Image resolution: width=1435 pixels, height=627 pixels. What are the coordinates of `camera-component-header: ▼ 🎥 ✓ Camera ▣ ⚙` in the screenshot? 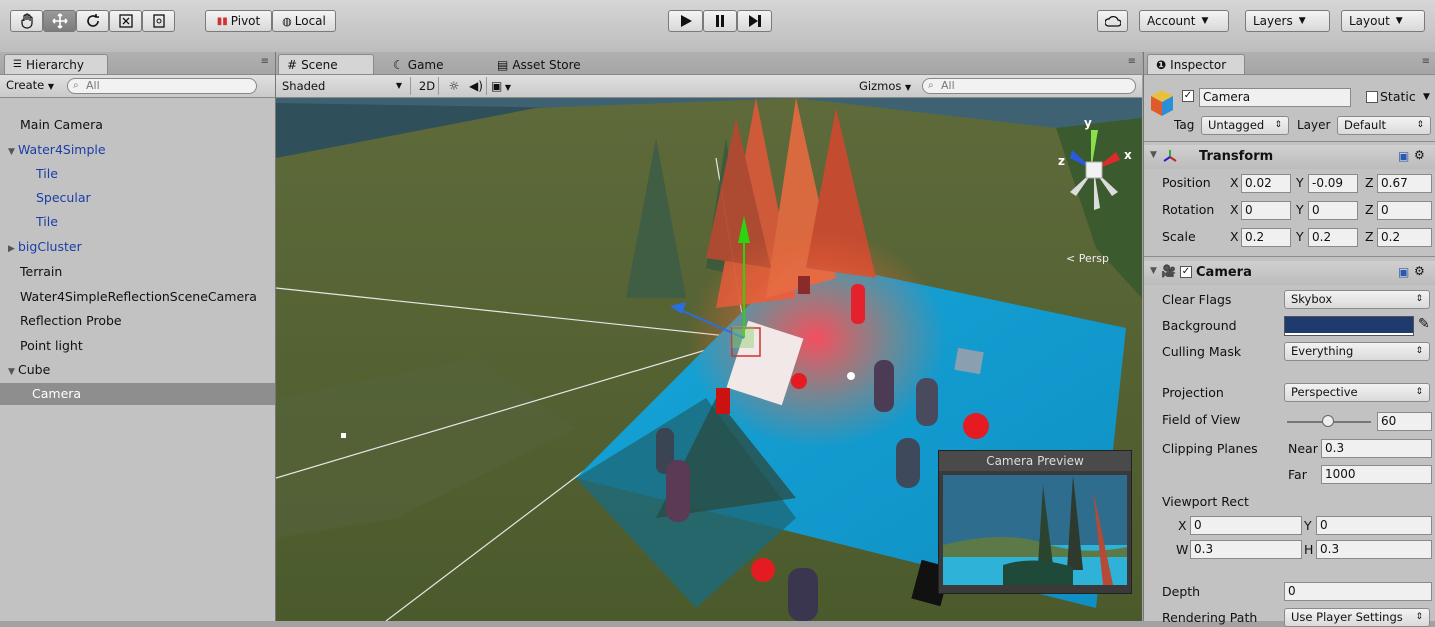 It's located at (1289, 273).